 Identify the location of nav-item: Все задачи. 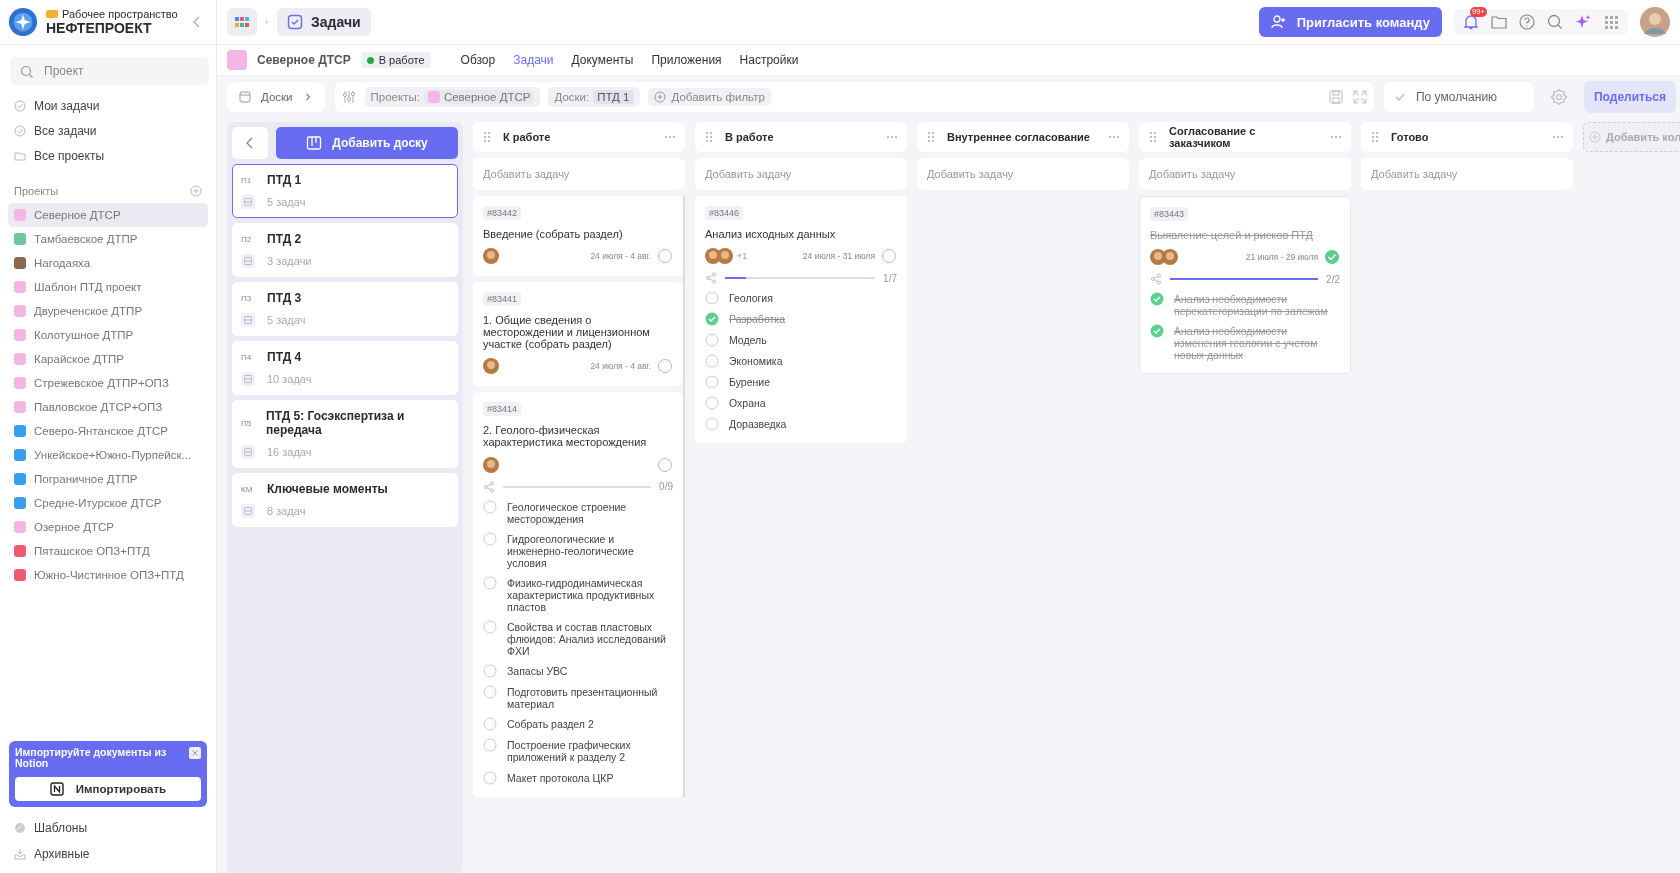
(108, 131).